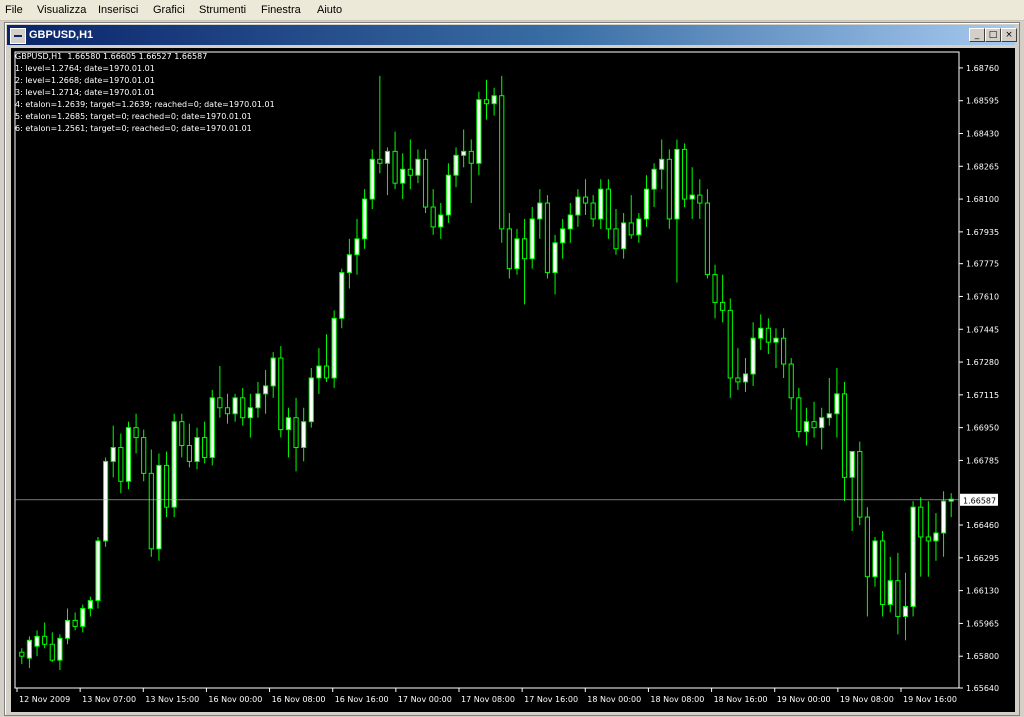 This screenshot has width=1024, height=717. I want to click on y-tick-label: 1.68760, so click(982, 68).